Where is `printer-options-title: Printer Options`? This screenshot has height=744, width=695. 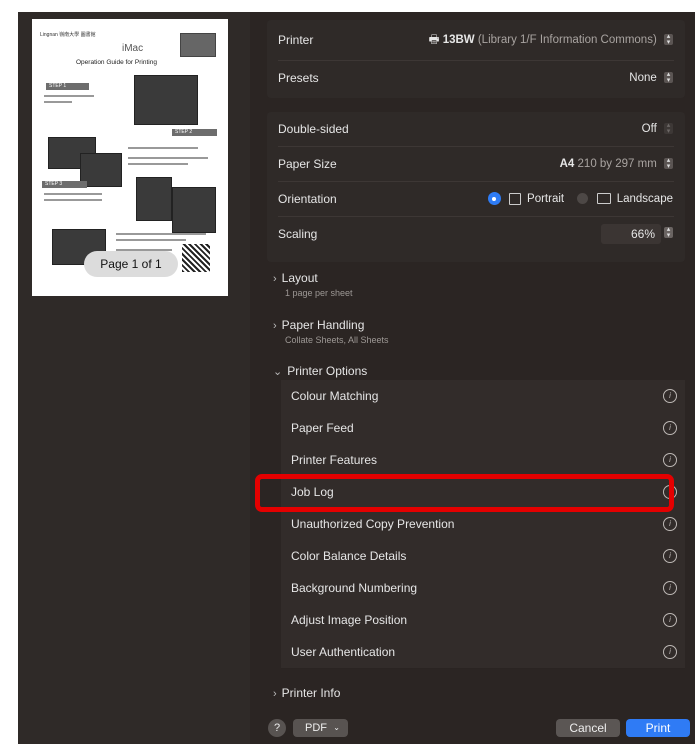 printer-options-title: Printer Options is located at coordinates (327, 371).